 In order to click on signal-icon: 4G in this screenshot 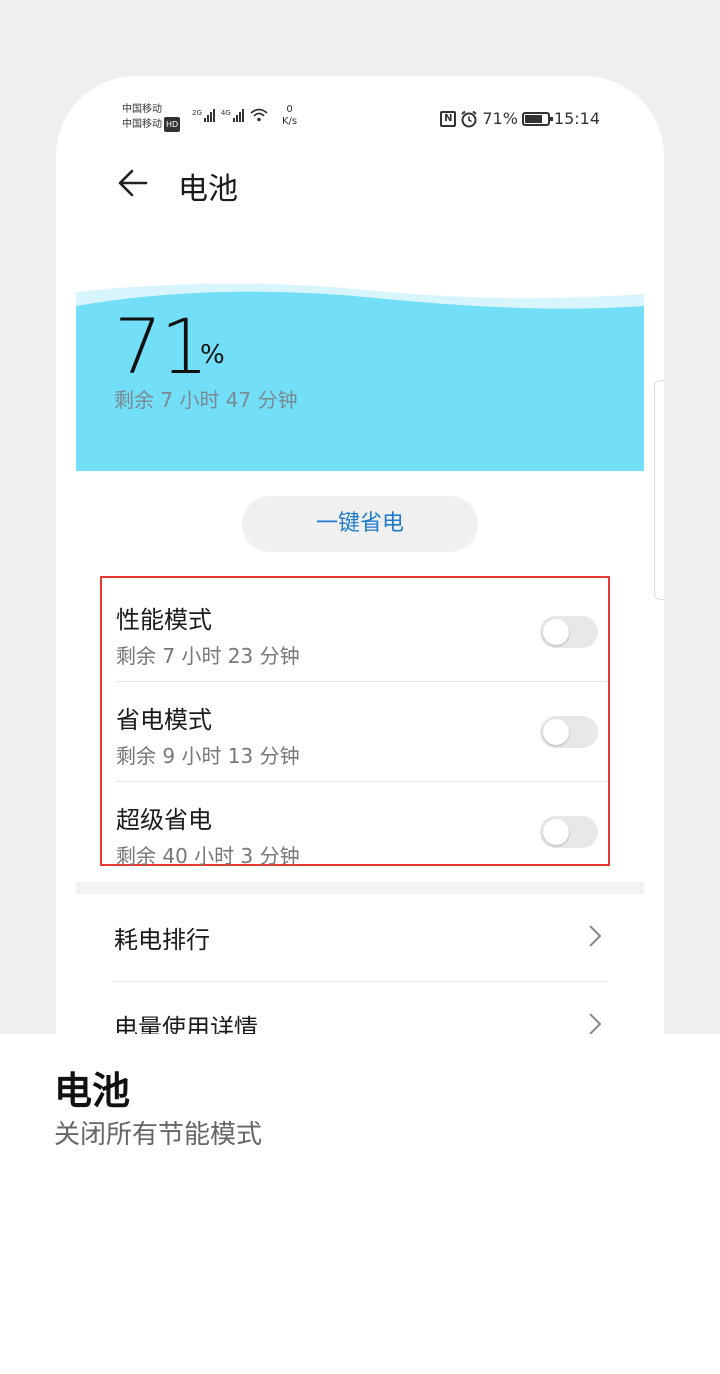, I will do `click(232, 115)`.